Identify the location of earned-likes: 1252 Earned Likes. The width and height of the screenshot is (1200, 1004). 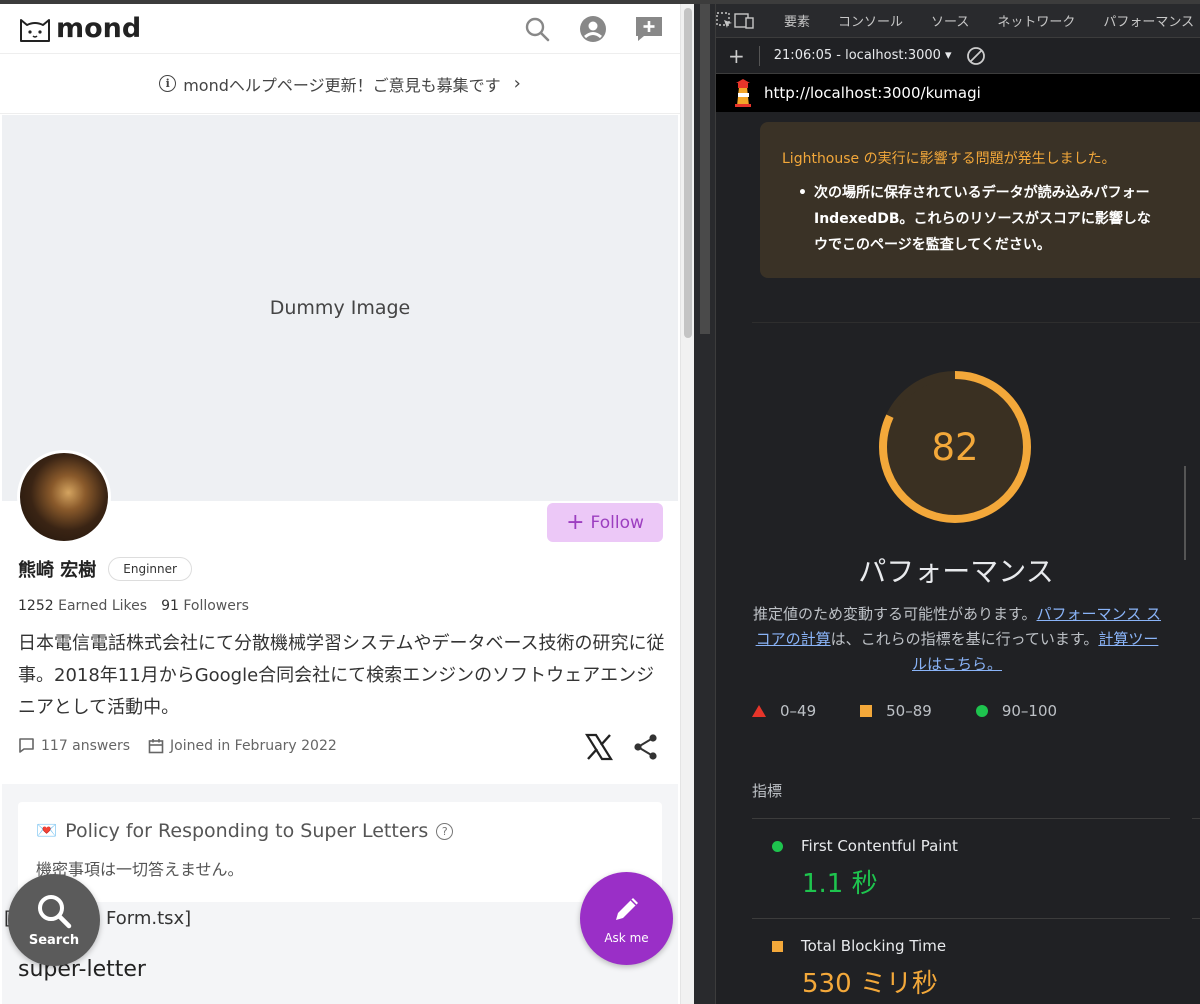
(83, 606).